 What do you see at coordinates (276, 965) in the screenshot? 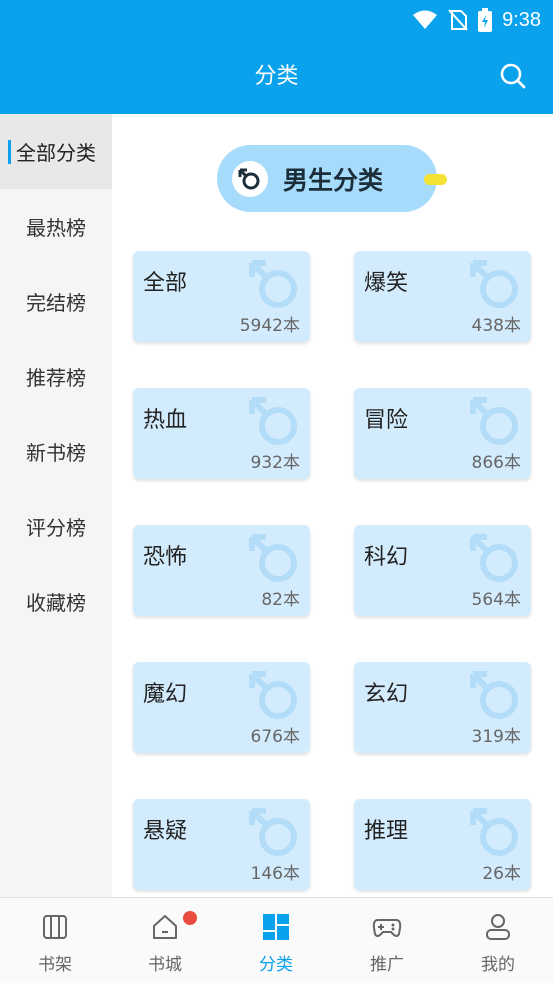
I see `nav-tab-label: 分类` at bounding box center [276, 965].